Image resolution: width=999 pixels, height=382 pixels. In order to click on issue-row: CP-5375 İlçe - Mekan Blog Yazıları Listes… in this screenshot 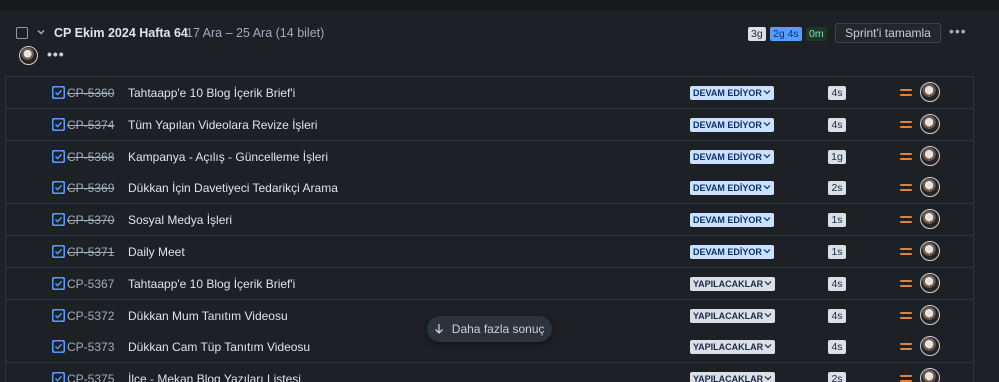, I will do `click(489, 372)`.